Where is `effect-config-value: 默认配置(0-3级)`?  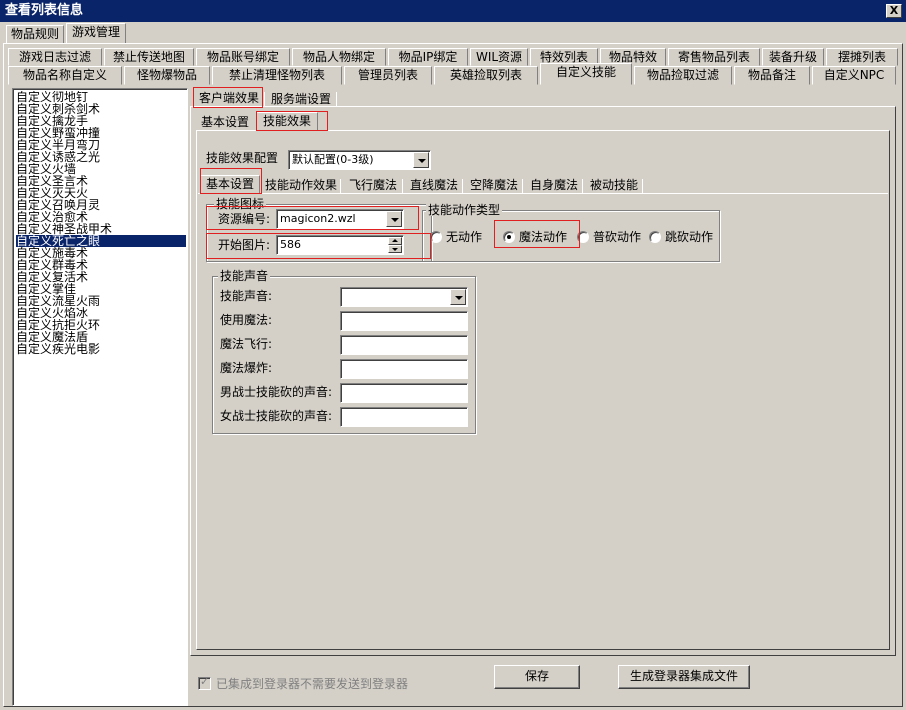 effect-config-value: 默认配置(0-3级) is located at coordinates (333, 159).